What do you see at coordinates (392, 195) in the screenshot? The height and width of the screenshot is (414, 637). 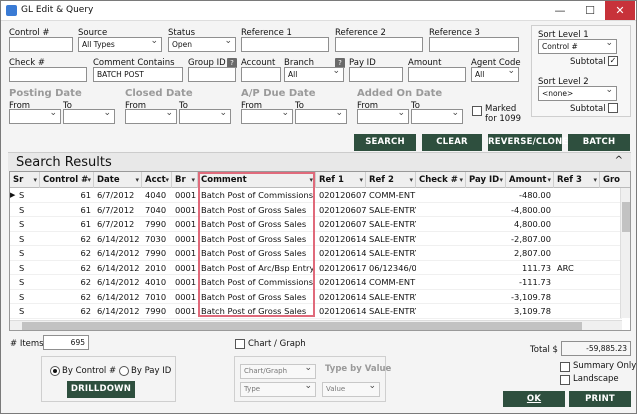 I see `cell-ref-2: COMM-ENT` at bounding box center [392, 195].